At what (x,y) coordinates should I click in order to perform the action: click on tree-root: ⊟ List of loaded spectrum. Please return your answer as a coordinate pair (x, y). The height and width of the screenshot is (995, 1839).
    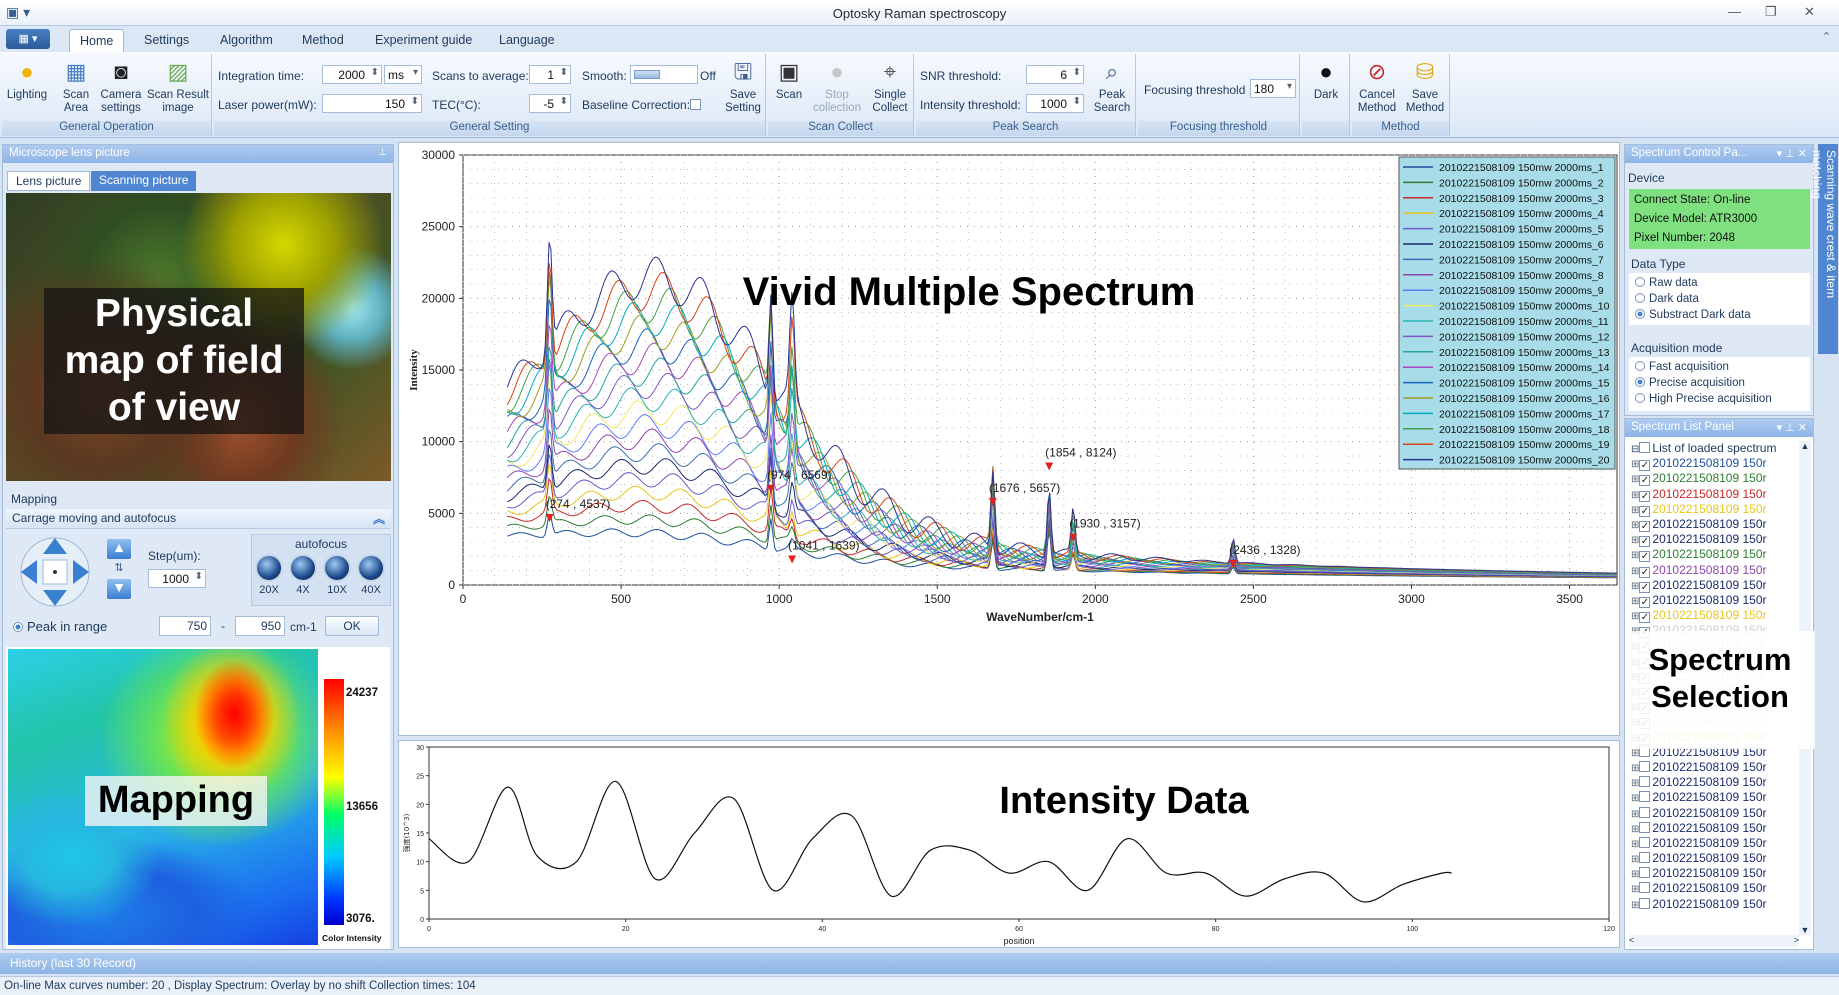
    Looking at the image, I should click on (1714, 448).